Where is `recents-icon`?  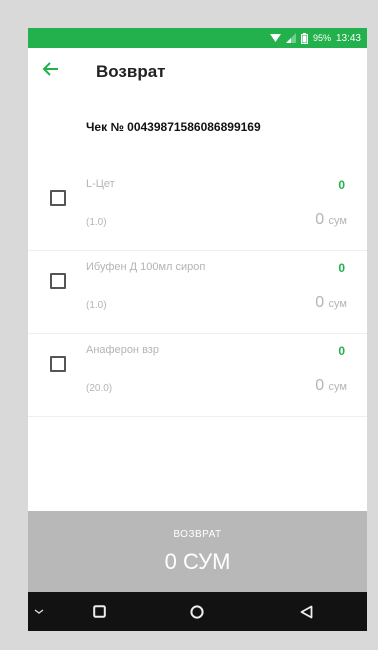 recents-icon is located at coordinates (99, 611).